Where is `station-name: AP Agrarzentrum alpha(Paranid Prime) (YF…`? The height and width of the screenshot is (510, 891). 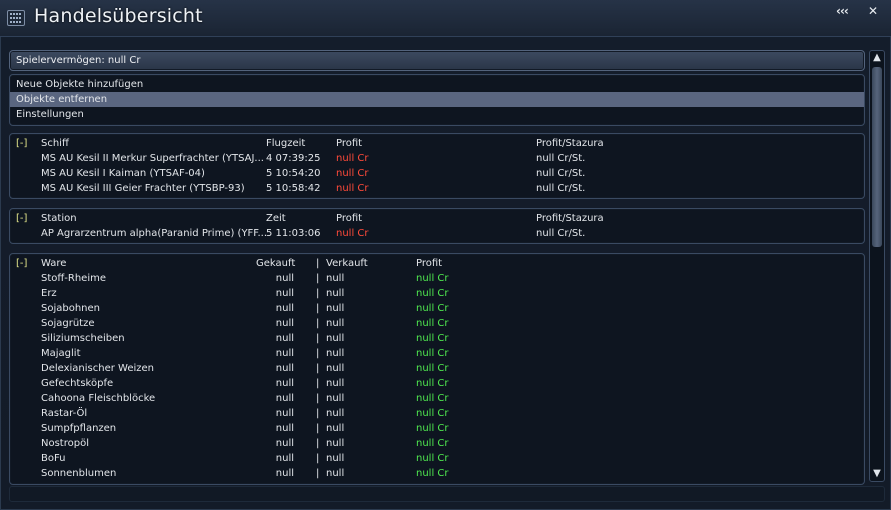
station-name: AP Agrarzentrum alpha(Paranid Prime) (YF… is located at coordinates (154, 233).